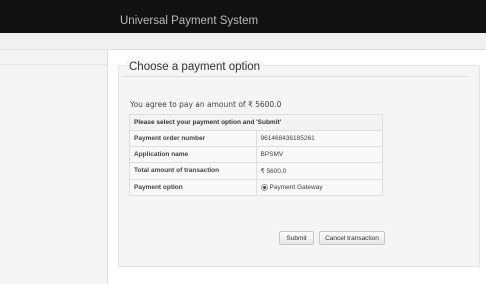  What do you see at coordinates (319, 138) in the screenshot?
I see `row-value-payment-order: 961468436185261` at bounding box center [319, 138].